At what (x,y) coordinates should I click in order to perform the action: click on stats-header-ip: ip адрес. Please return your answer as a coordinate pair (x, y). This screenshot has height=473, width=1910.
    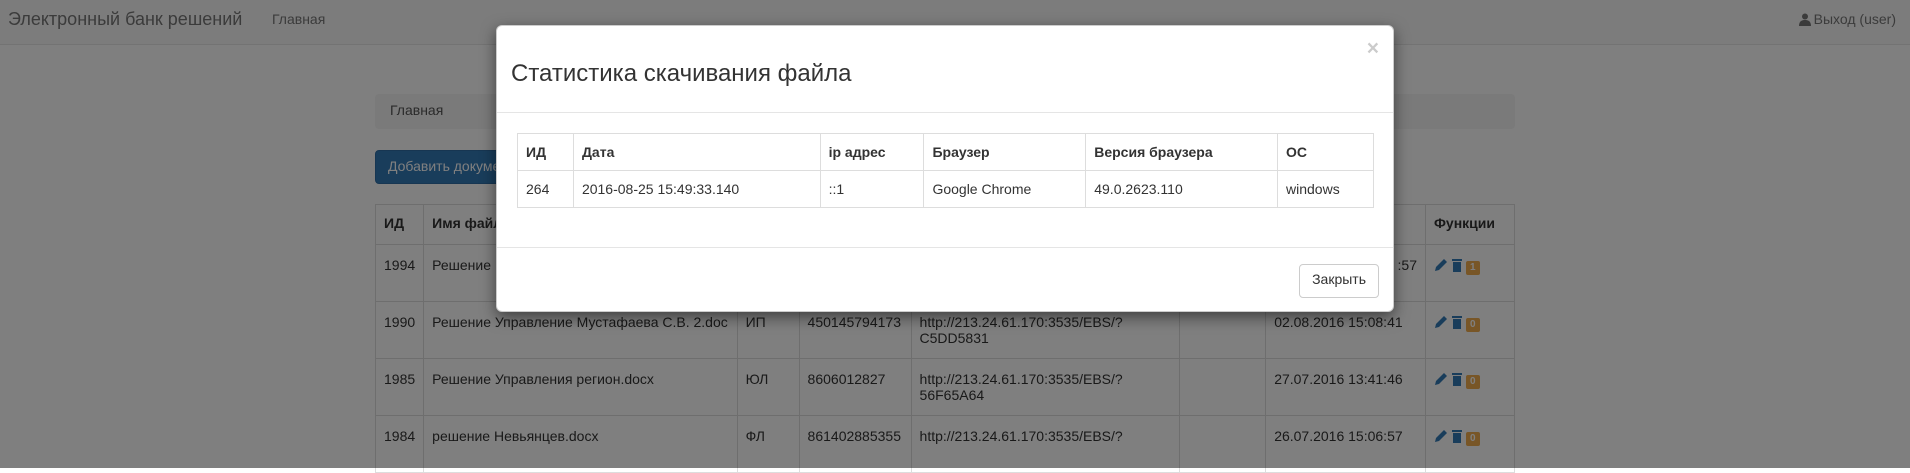
    Looking at the image, I should click on (872, 152).